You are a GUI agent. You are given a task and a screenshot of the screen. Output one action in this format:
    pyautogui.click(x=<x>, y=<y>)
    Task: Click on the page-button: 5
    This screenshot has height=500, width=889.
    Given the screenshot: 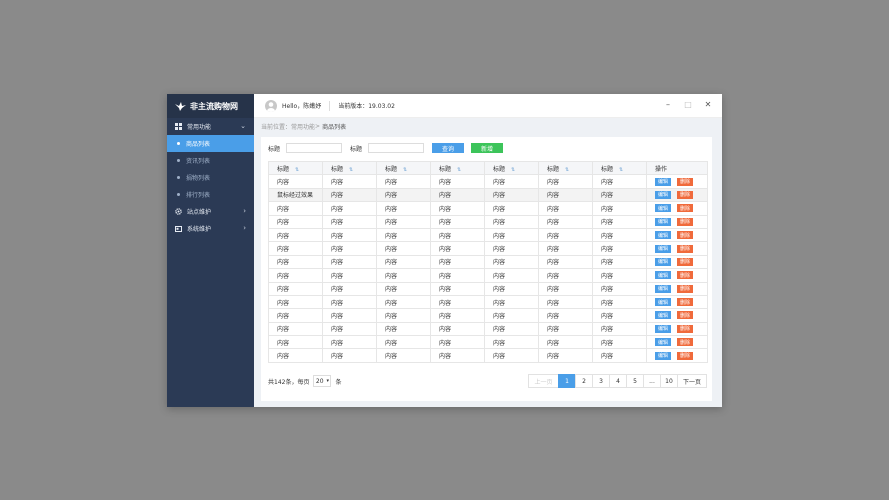 What is the action you would take?
    pyautogui.click(x=635, y=381)
    